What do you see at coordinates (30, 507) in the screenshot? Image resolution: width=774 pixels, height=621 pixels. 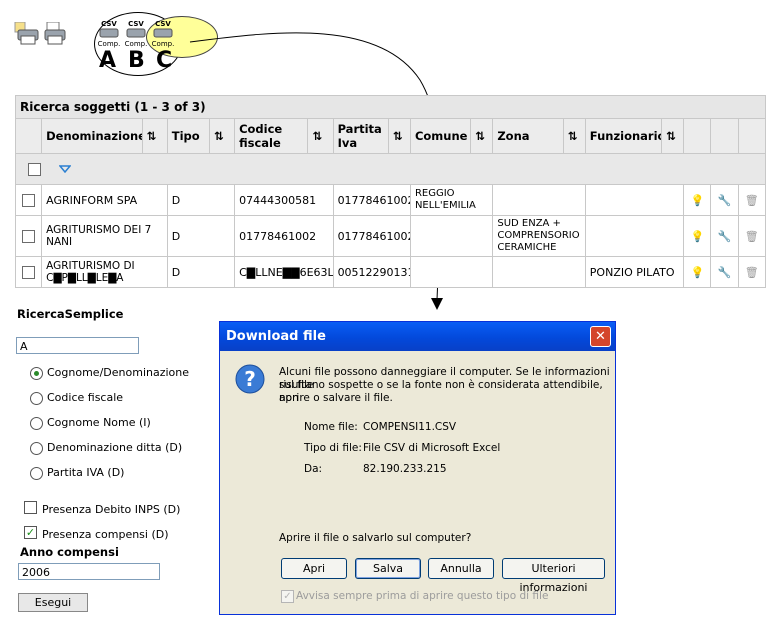 I see `checkbox-debito-inps` at bounding box center [30, 507].